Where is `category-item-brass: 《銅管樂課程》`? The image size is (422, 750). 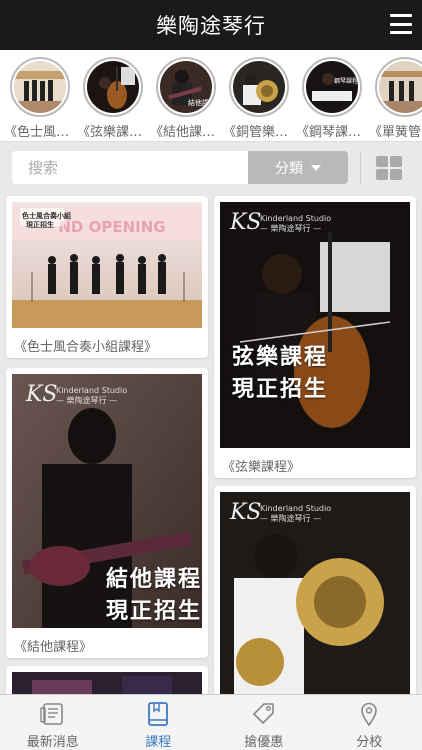 category-item-brass: 《銅管樂課程》 is located at coordinates (259, 95).